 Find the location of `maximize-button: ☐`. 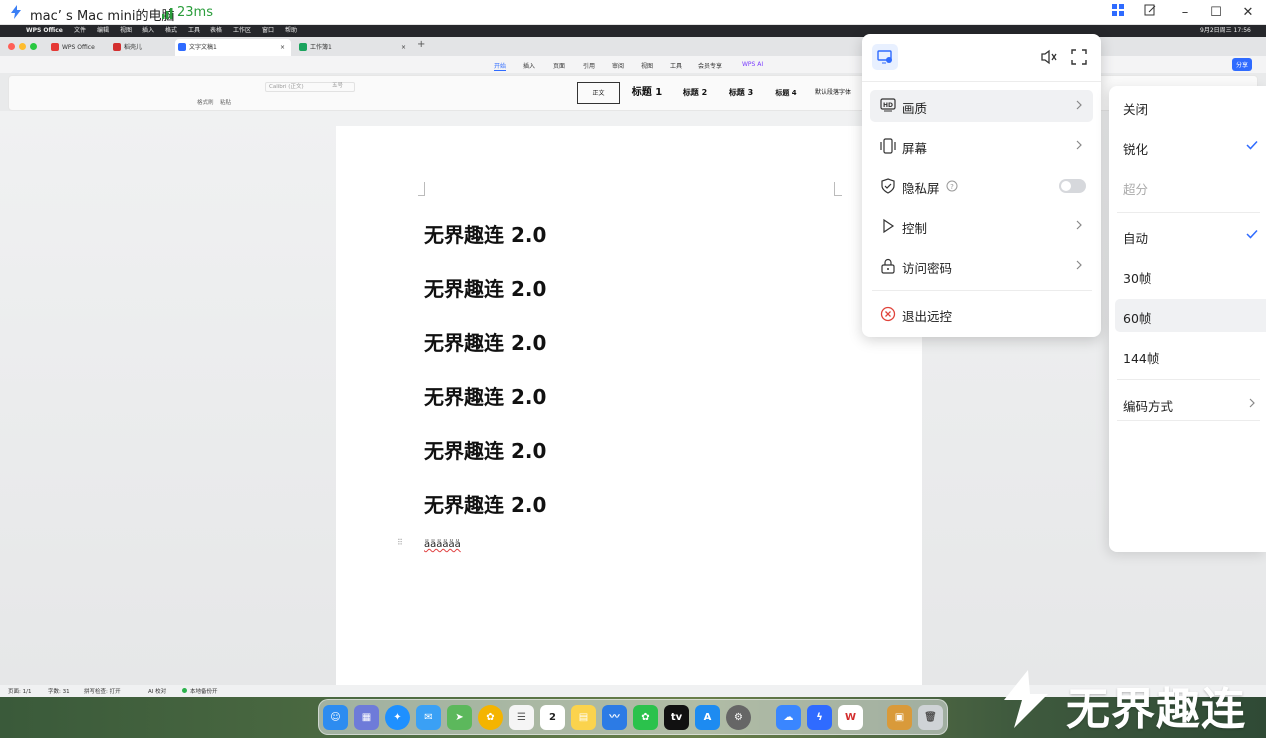

maximize-button: ☐ is located at coordinates (1216, 13).